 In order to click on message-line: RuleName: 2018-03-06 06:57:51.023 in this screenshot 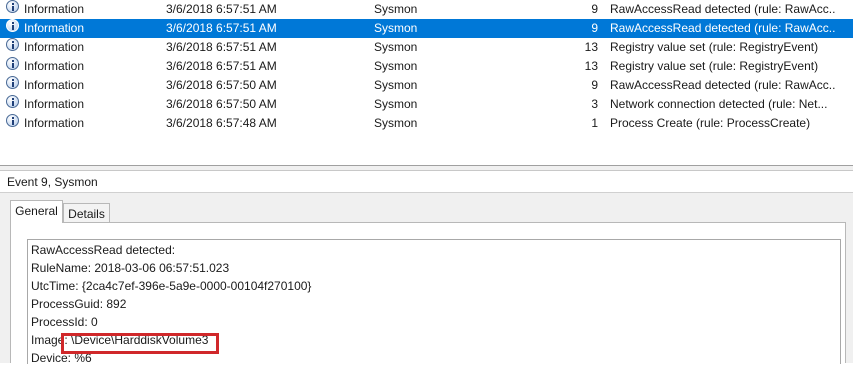, I will do `click(130, 268)`.